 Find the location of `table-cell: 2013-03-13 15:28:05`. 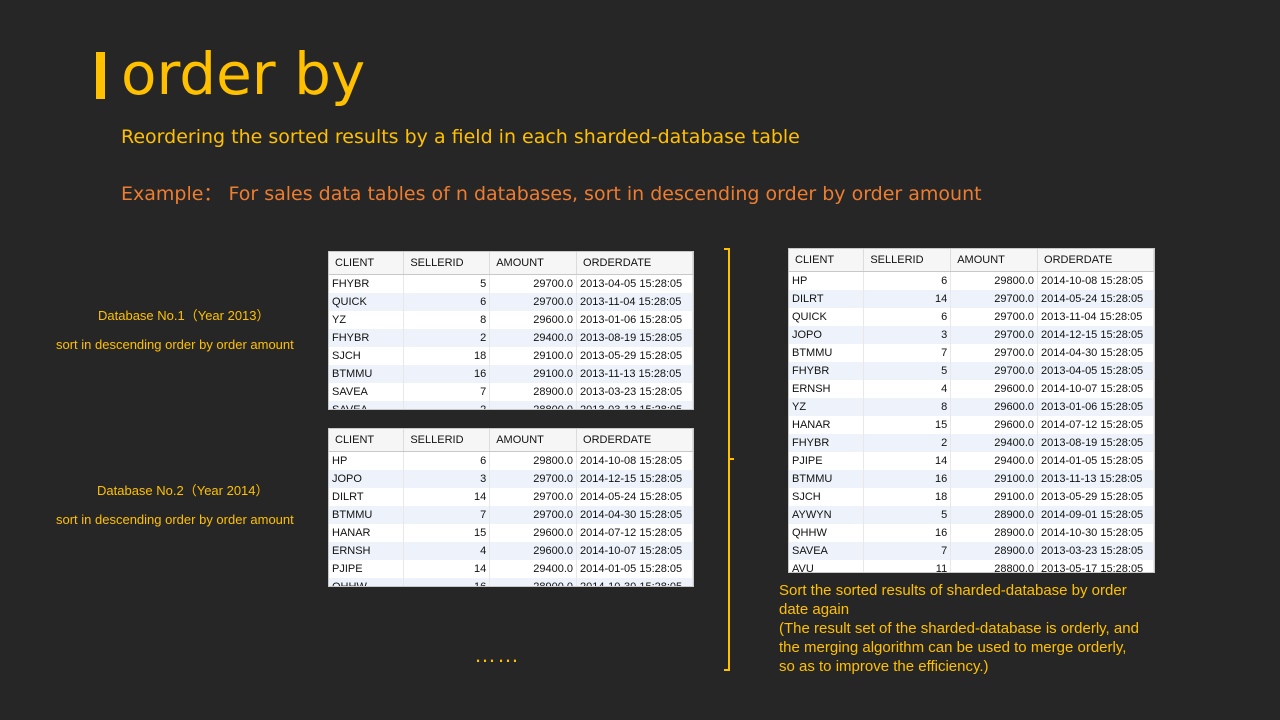

table-cell: 2013-03-13 15:28:05 is located at coordinates (634, 405).